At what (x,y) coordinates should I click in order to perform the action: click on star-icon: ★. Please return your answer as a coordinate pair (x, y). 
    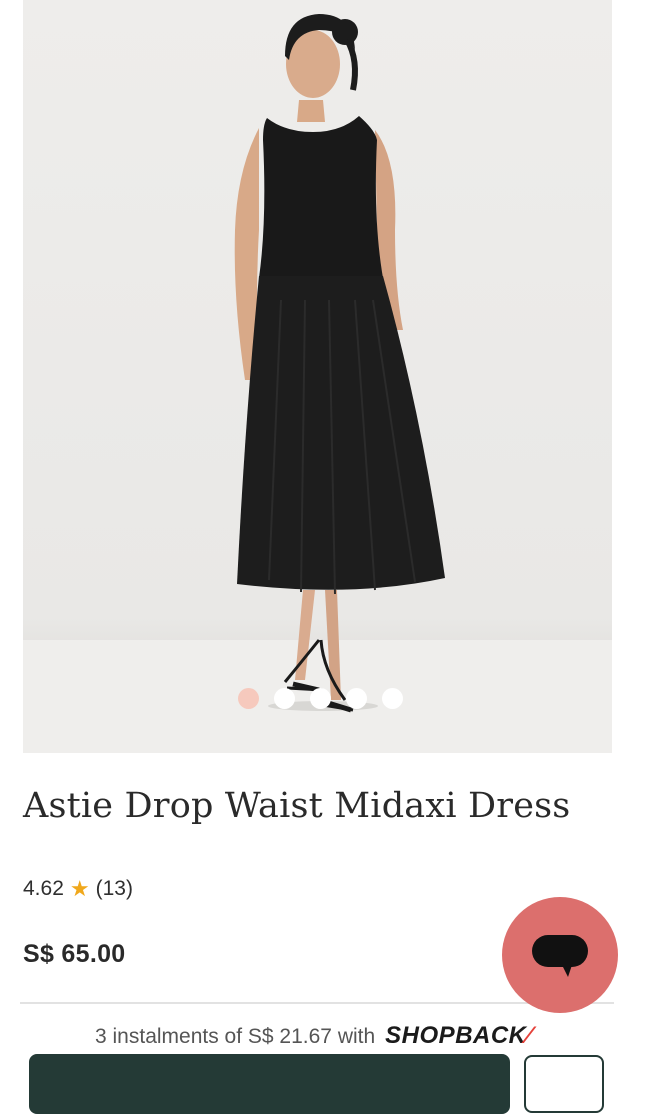
    Looking at the image, I should click on (79, 888).